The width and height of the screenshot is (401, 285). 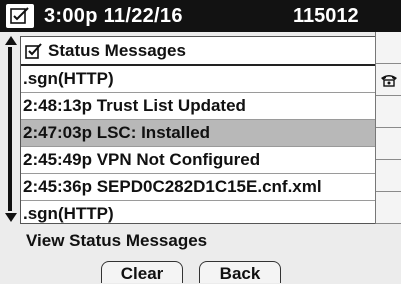 I want to click on phone-handset-icon, so click(x=389, y=80).